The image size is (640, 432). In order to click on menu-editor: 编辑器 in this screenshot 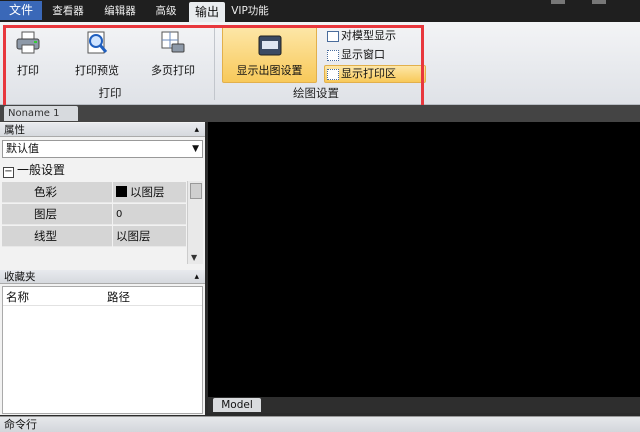, I will do `click(120, 11)`.